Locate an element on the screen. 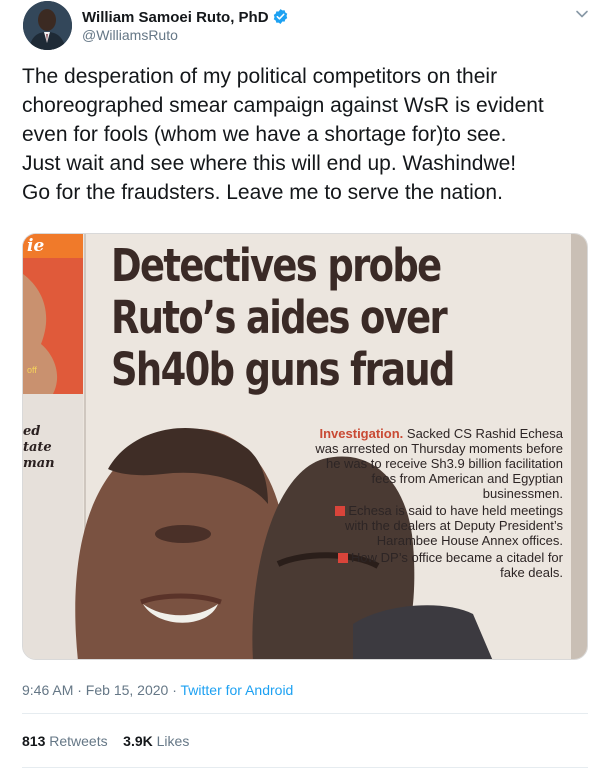 The height and width of the screenshot is (772, 613). side-snippet: ed is located at coordinates (32, 431).